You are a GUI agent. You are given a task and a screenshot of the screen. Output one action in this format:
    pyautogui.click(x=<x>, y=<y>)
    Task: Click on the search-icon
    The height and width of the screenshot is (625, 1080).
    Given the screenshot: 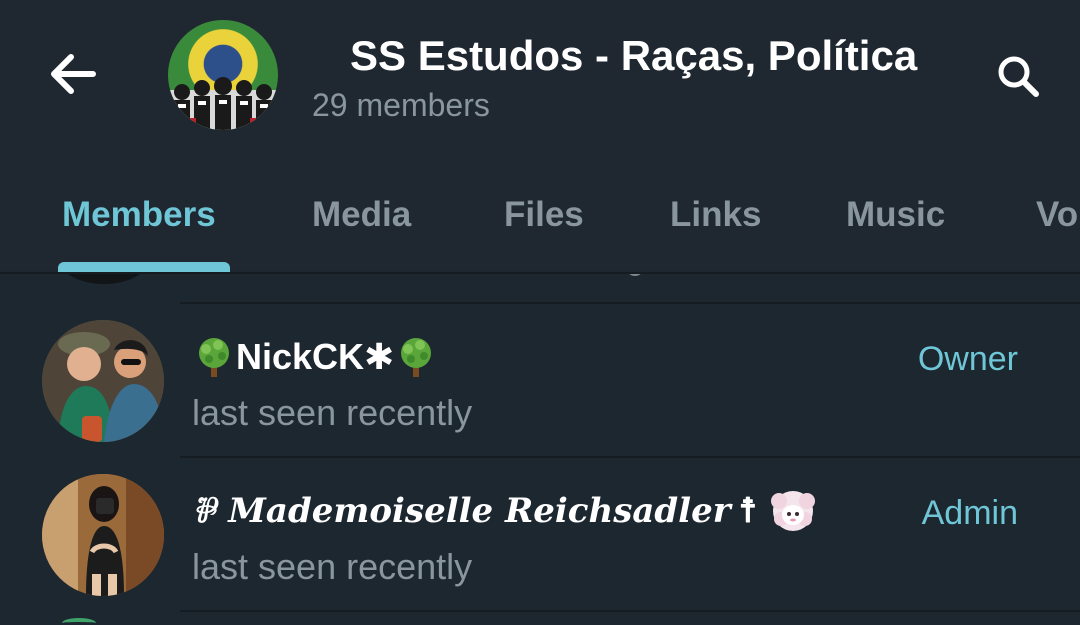 What is the action you would take?
    pyautogui.click(x=1018, y=76)
    